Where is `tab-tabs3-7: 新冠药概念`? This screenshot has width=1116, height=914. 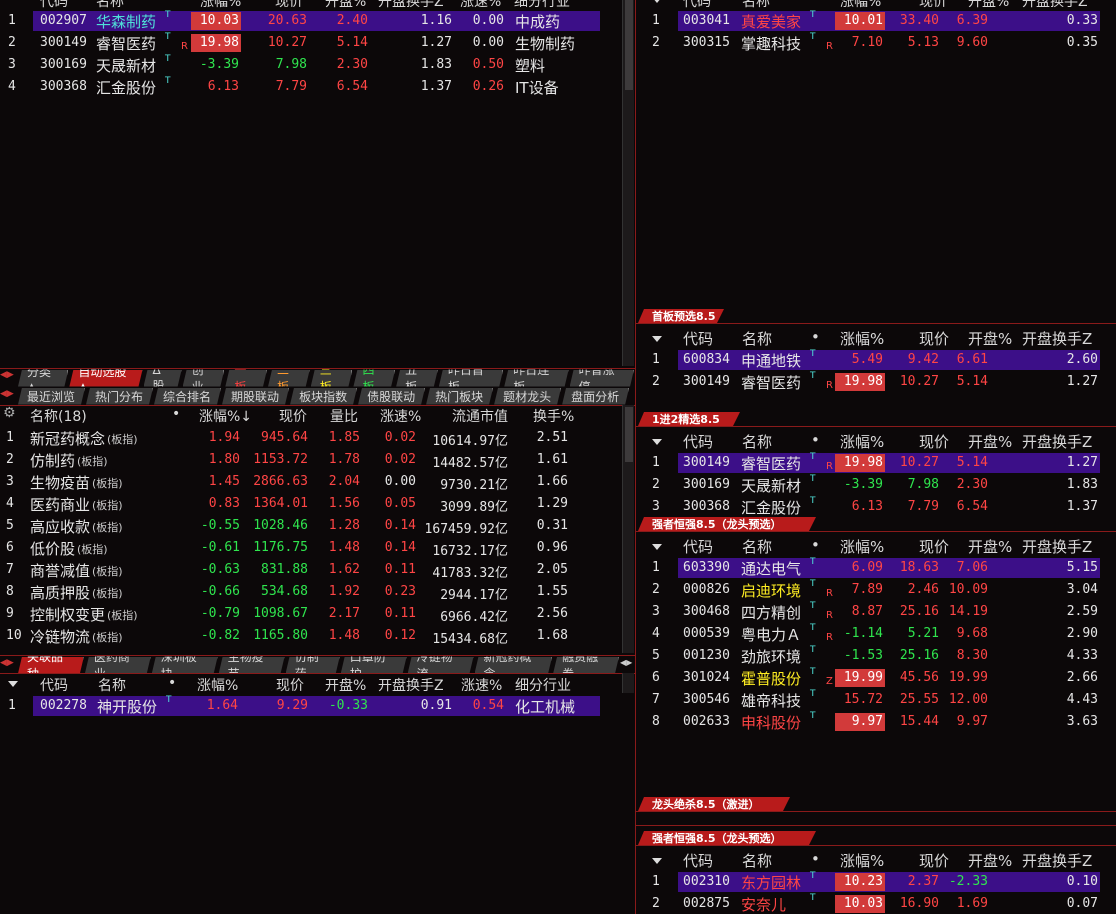
tab-tabs3-7: 新冠药概念 is located at coordinates (514, 665).